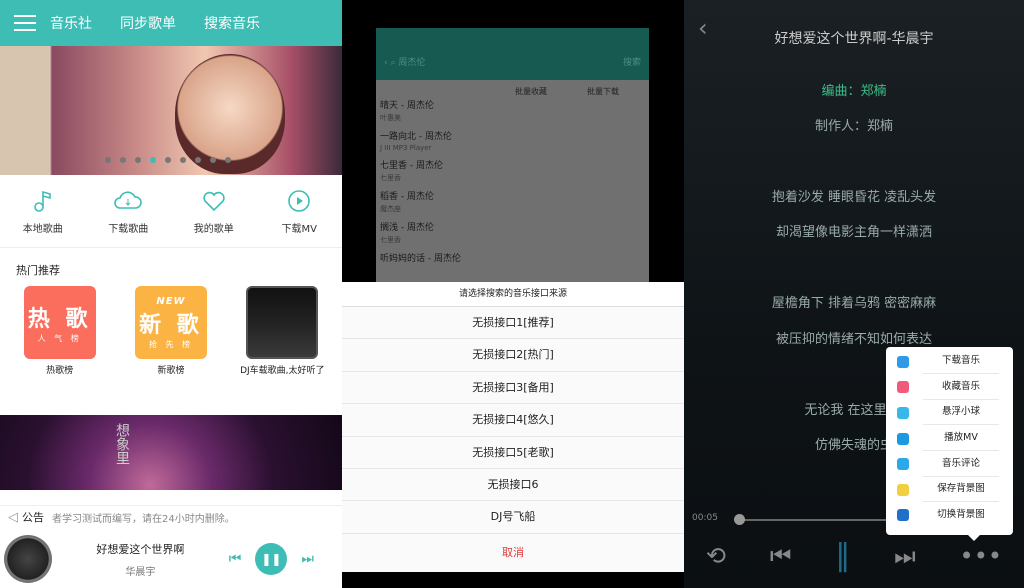 The image size is (1024, 588). Describe the element at coordinates (512, 172) in the screenshot. I see `result-item: 七里香 - 周杰伦 七里香` at that location.